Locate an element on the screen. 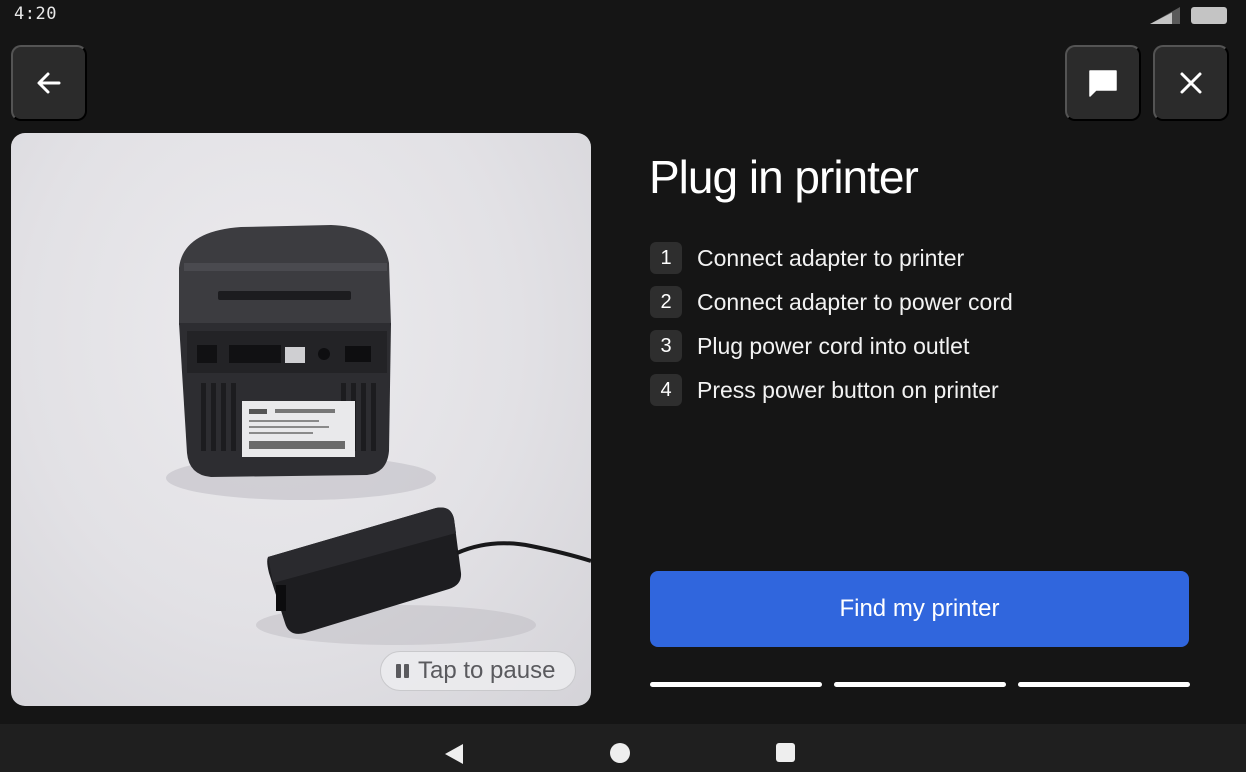  chat-button is located at coordinates (1103, 83).